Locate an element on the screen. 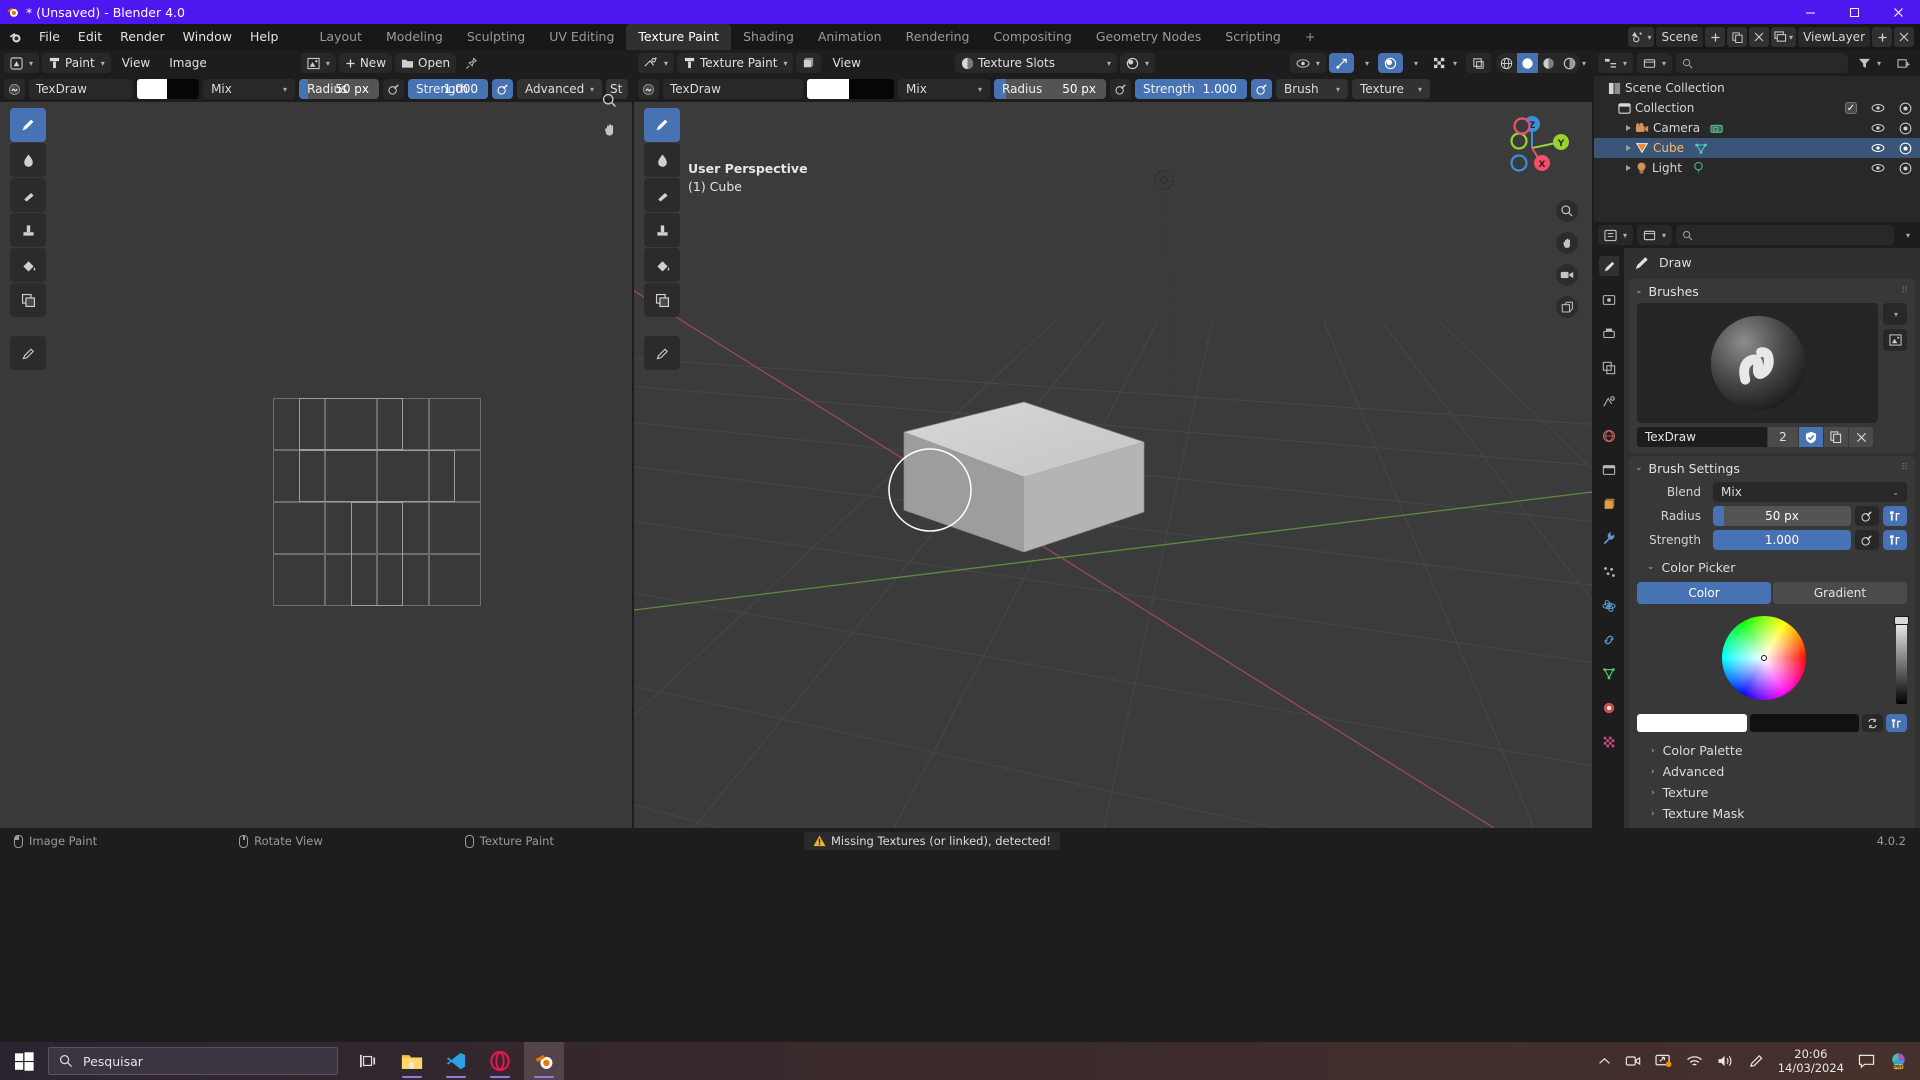 The image size is (1920, 1080). viewport-tool-fill is located at coordinates (662, 265).